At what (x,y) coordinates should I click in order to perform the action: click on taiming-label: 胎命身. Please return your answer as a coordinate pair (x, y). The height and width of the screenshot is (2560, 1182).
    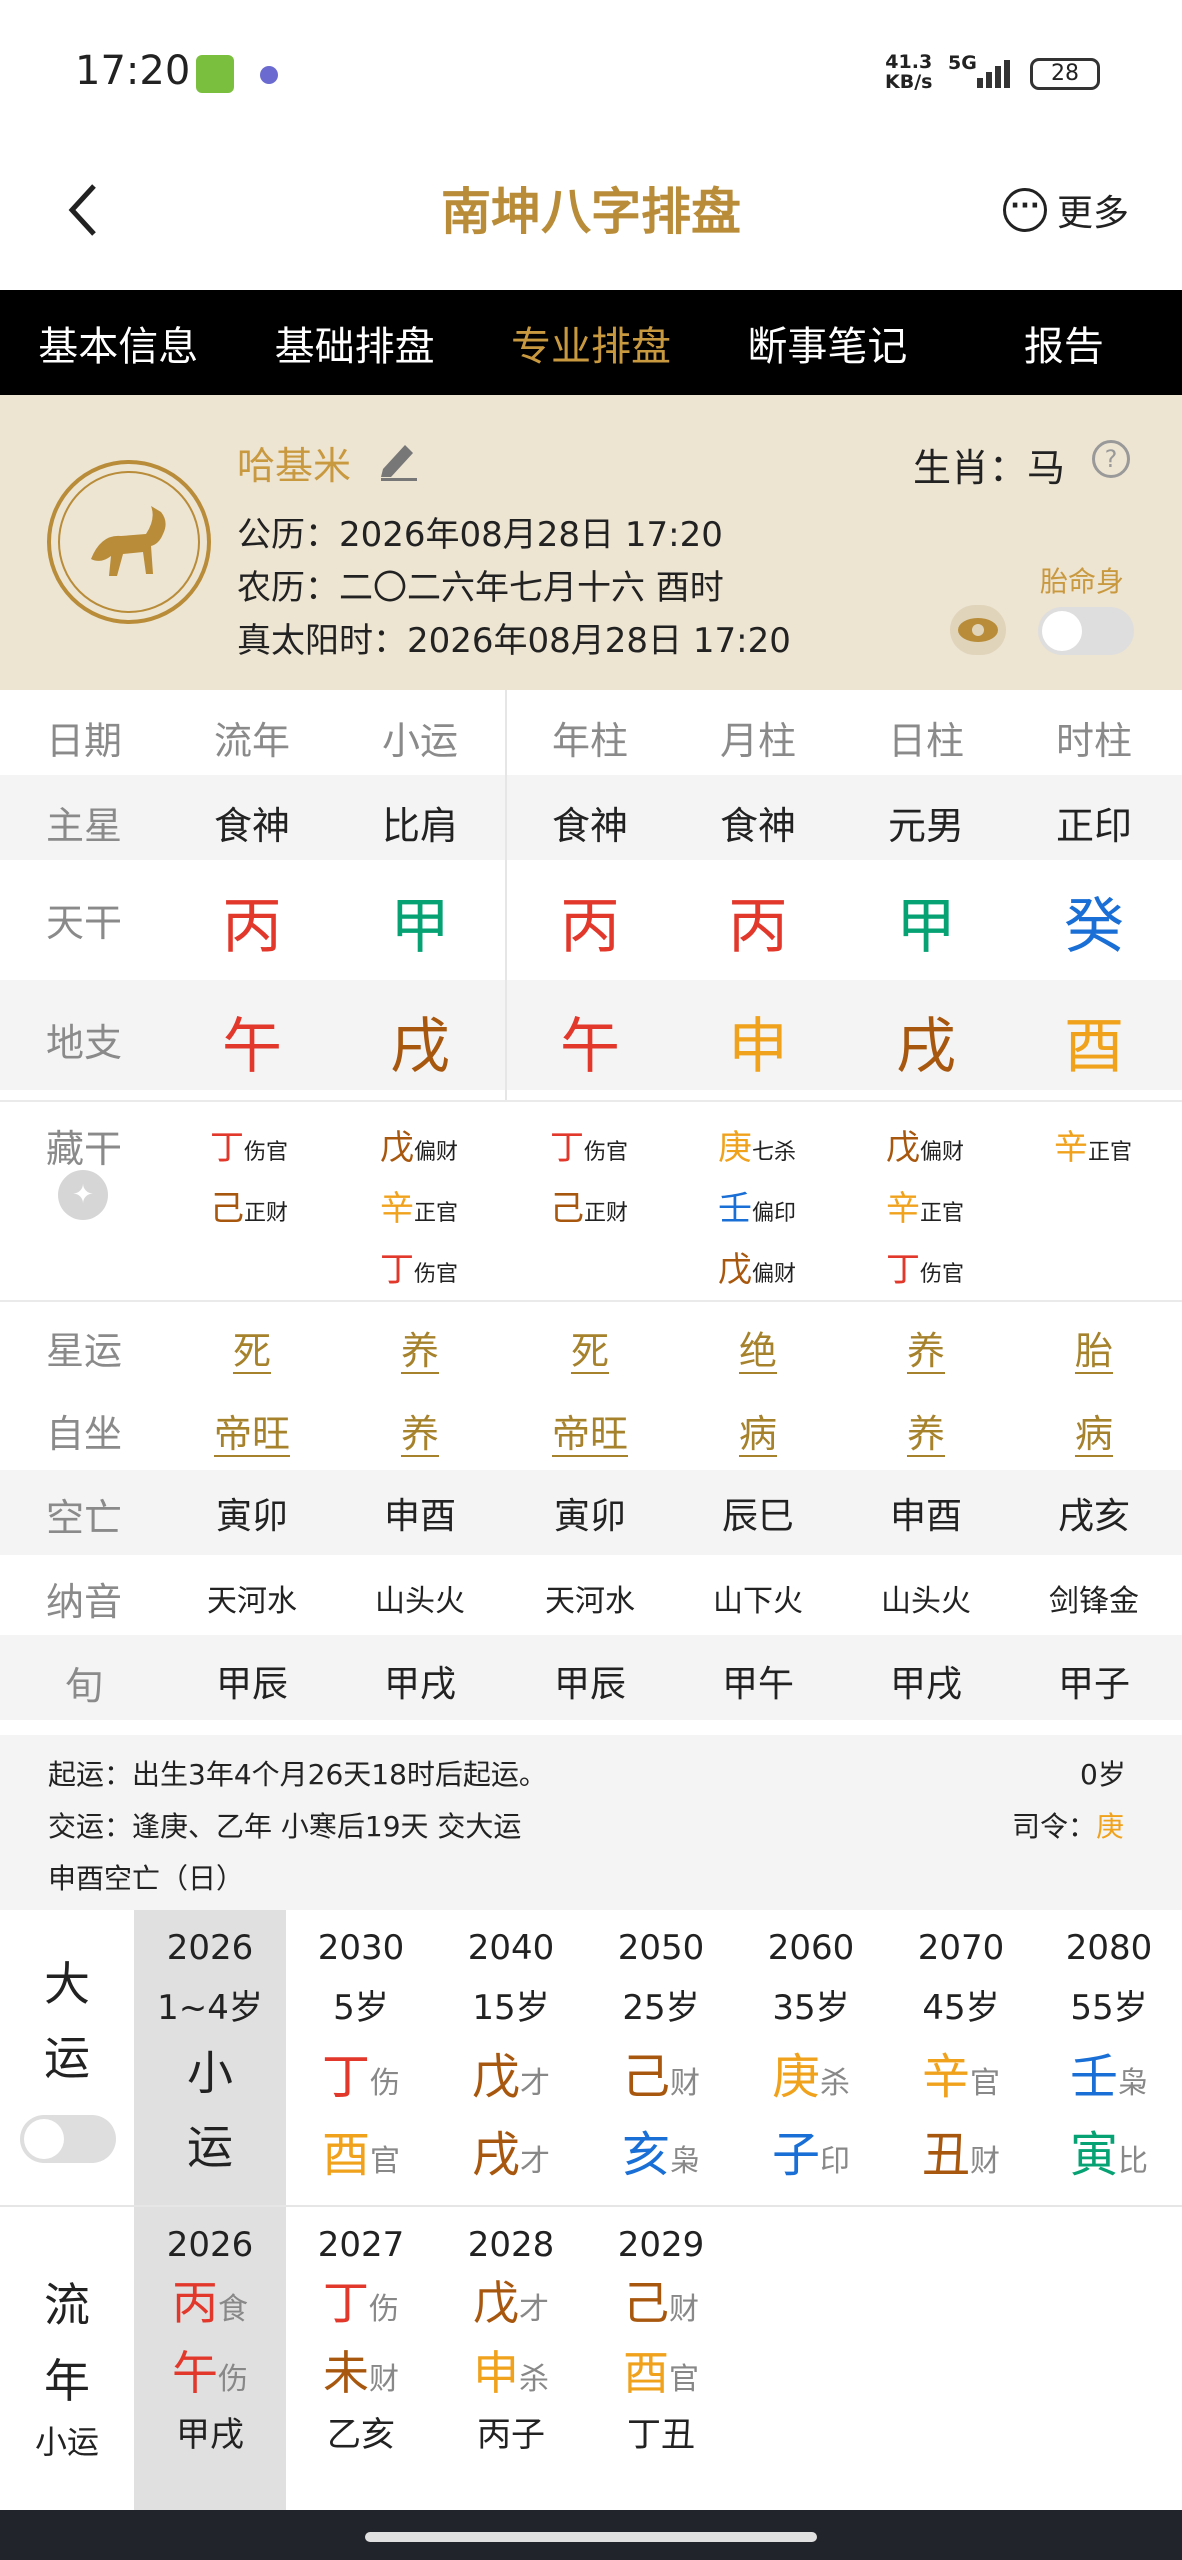
    Looking at the image, I should click on (1082, 581).